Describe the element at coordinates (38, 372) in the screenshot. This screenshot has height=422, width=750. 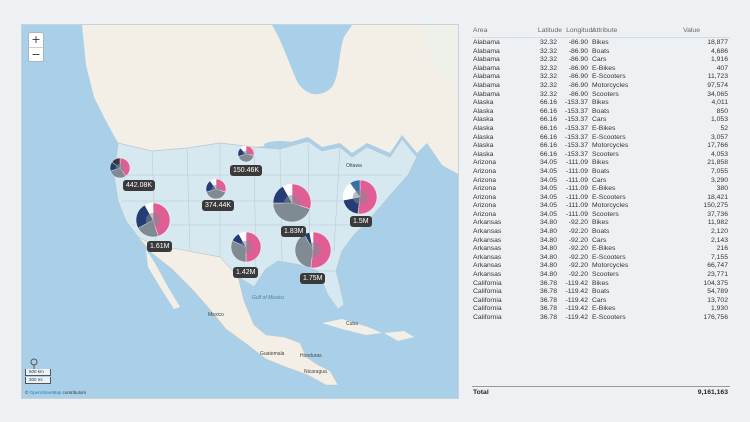
I see `scale-km: 500 km` at that location.